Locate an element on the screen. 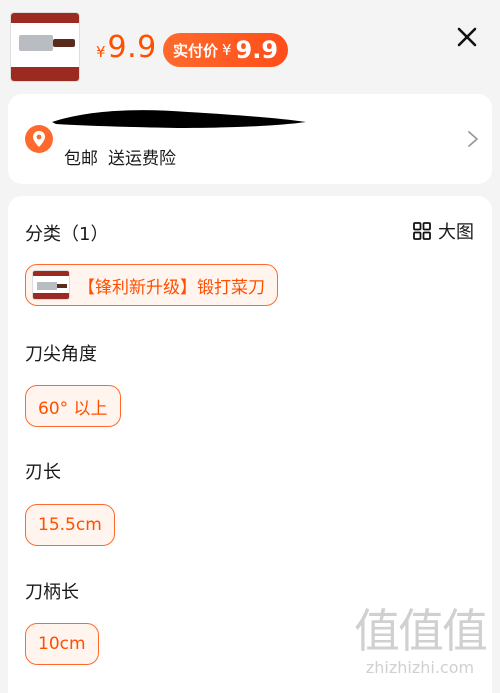  actual-price-label: 实付价 is located at coordinates (195, 50).